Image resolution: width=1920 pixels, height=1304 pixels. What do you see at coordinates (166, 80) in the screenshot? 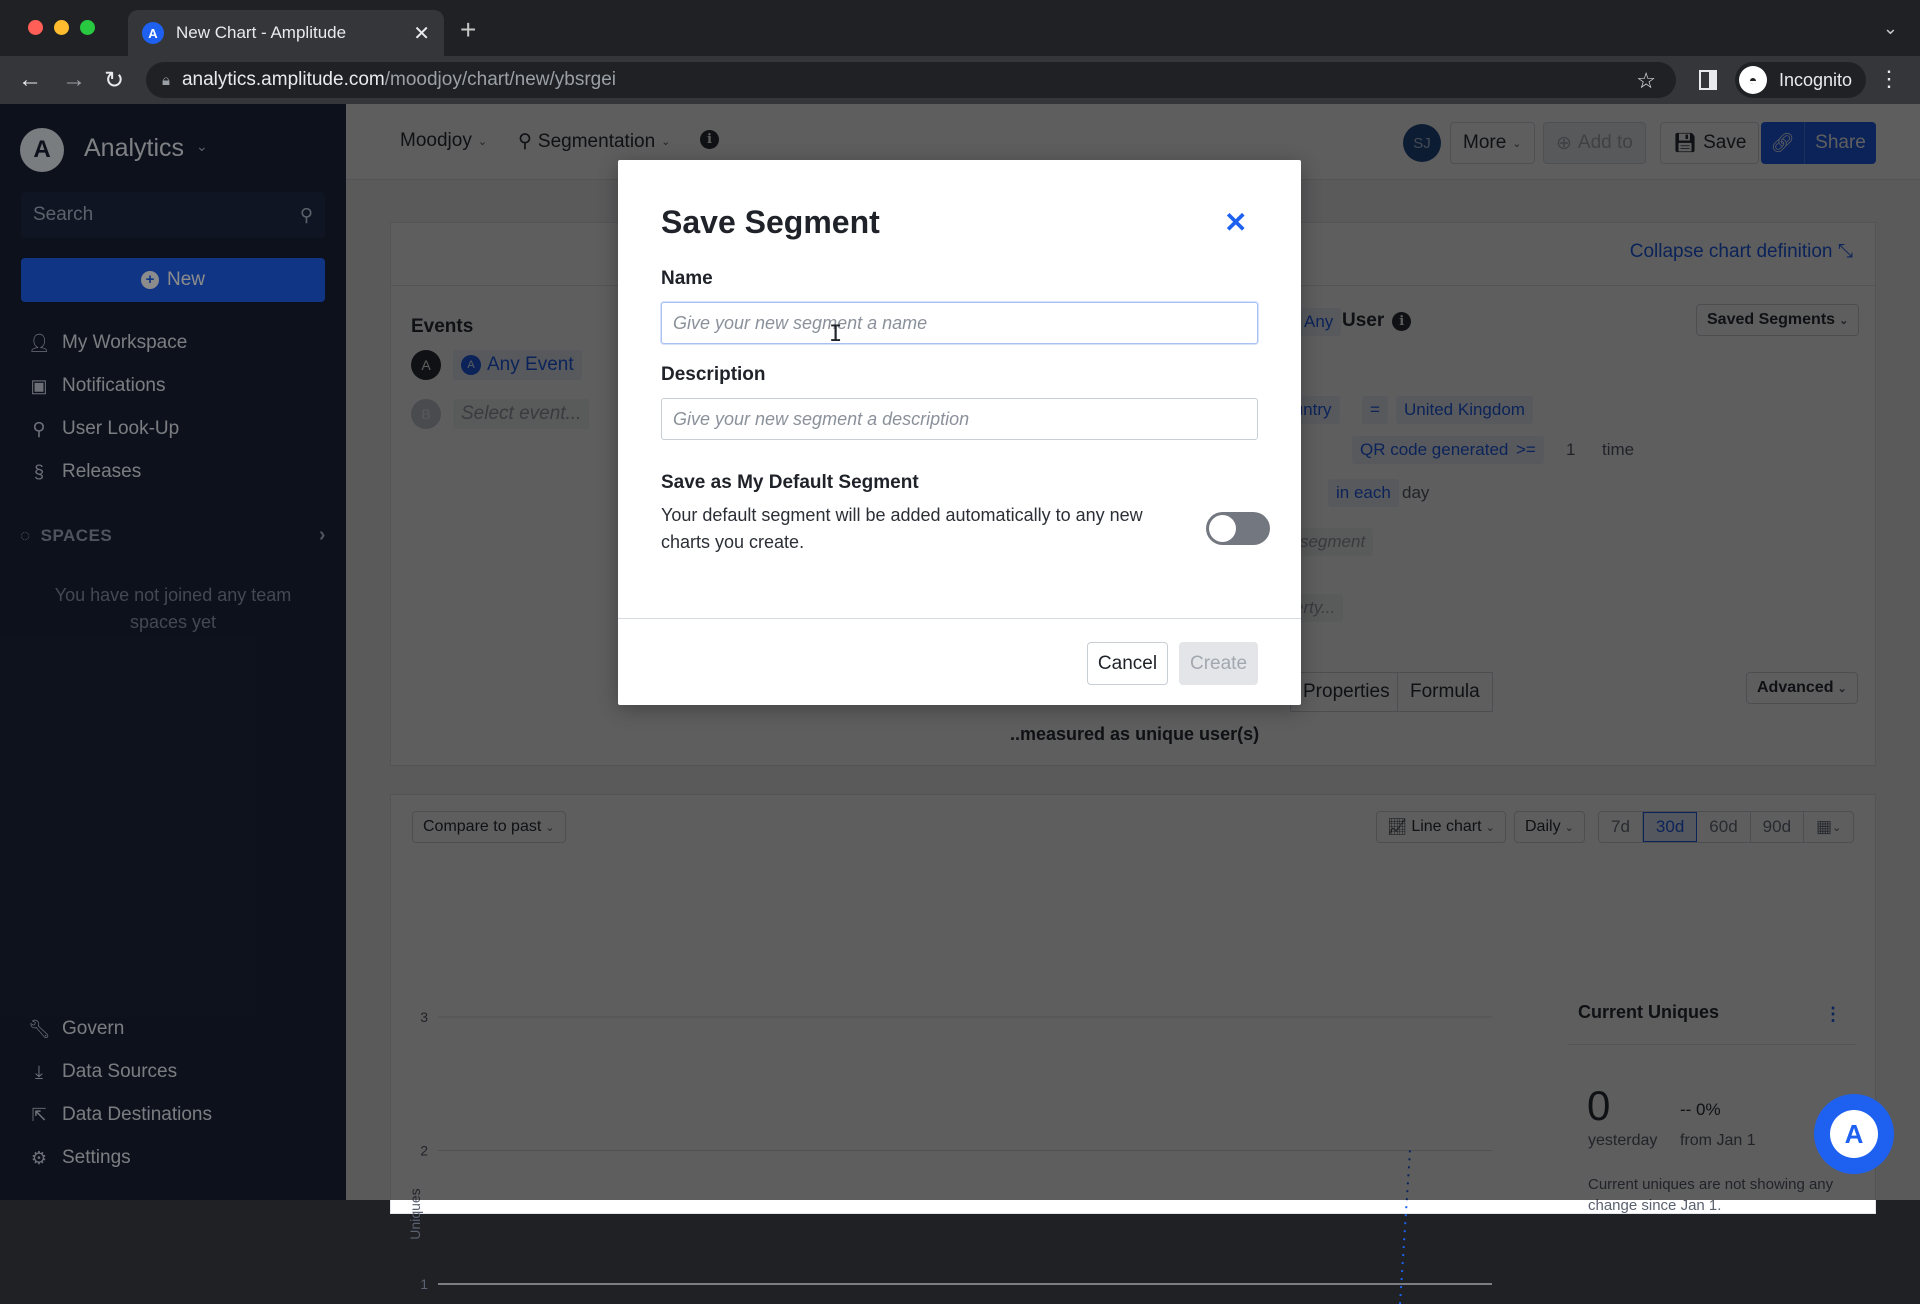
I see `lock-icon: 🔒︎` at bounding box center [166, 80].